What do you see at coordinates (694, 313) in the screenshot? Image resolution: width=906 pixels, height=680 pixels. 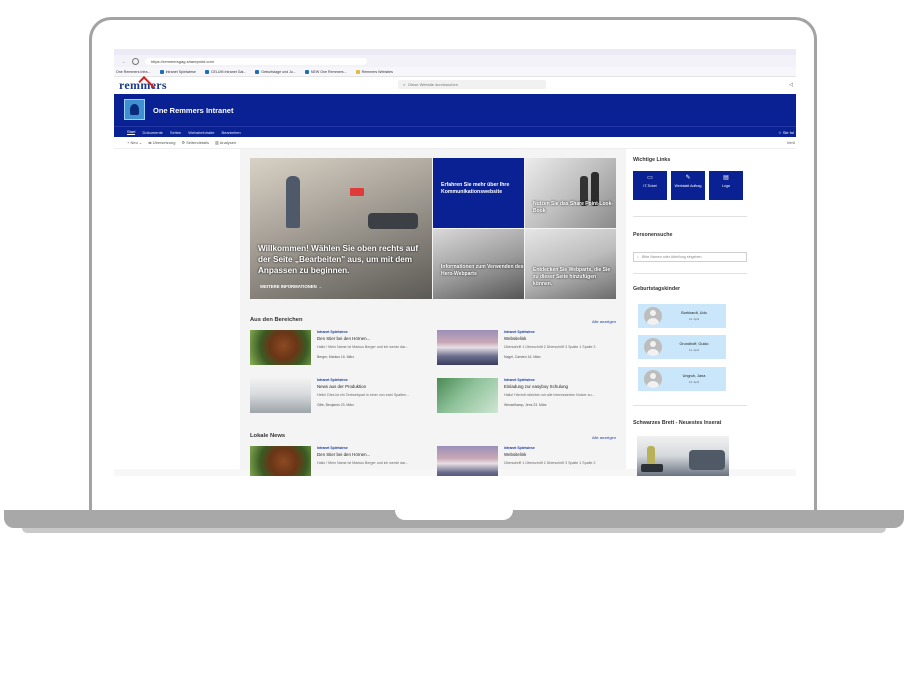 I see `birthday-name: Burkhardt, Udo` at bounding box center [694, 313].